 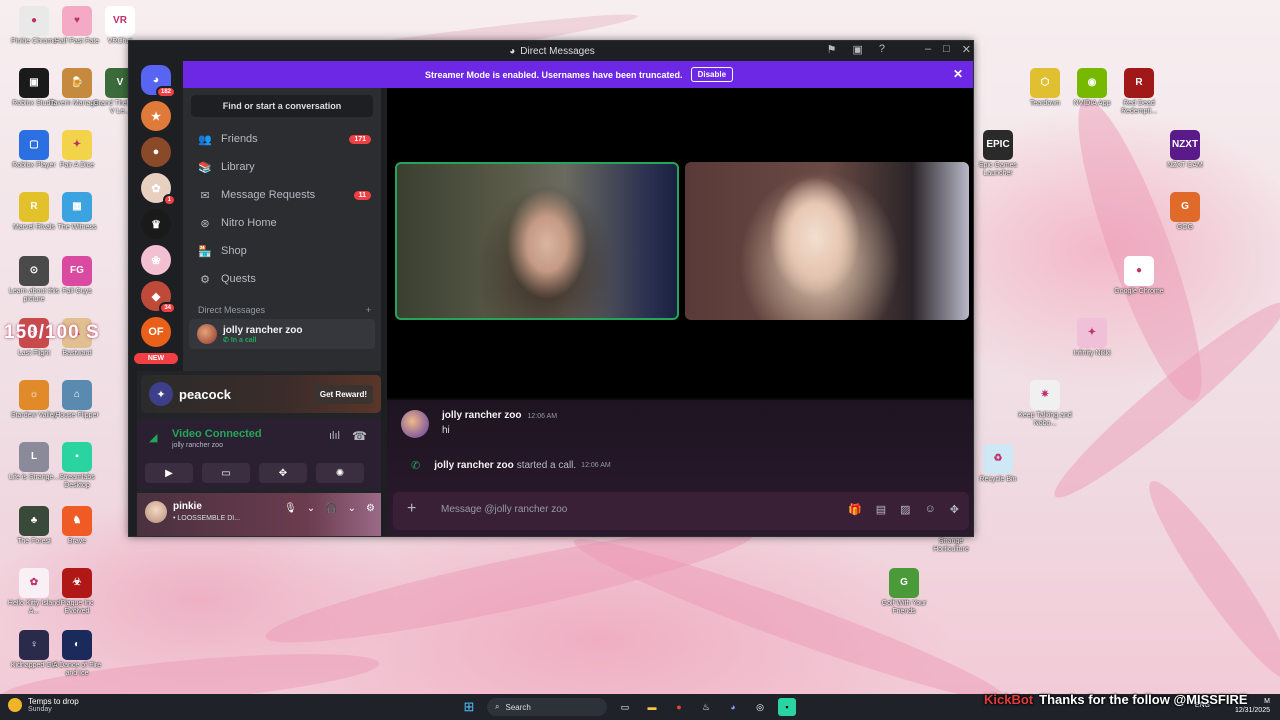 I want to click on soundboard-button: ✺, so click(x=340, y=473).